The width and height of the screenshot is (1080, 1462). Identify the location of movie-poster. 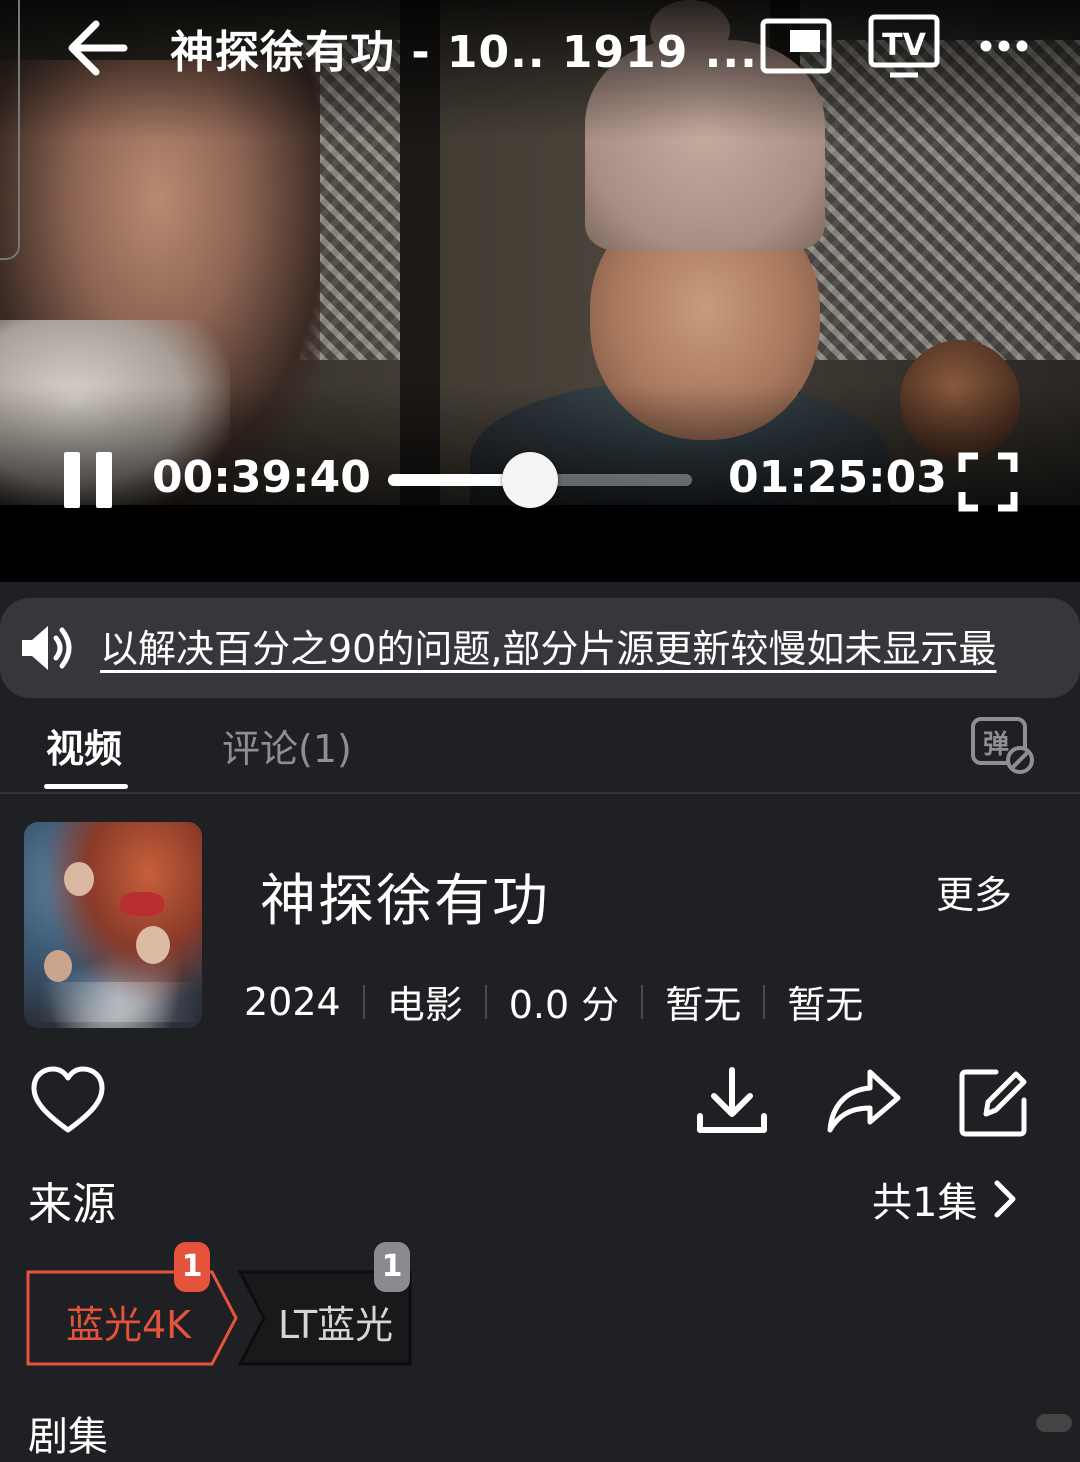
(113, 925).